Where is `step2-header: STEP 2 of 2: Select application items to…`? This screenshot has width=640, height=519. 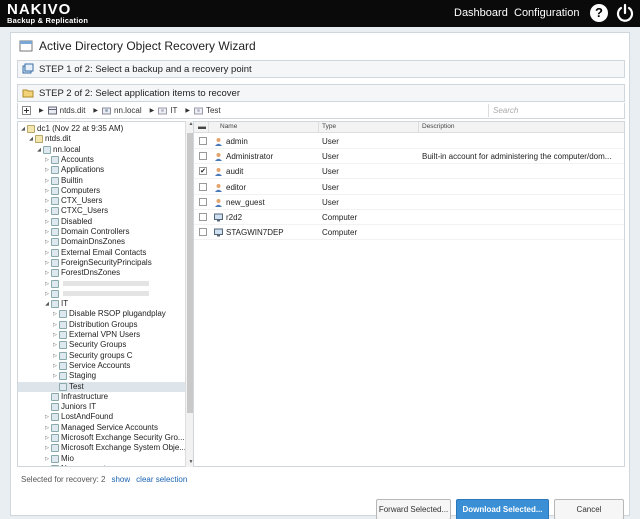 step2-header: STEP 2 of 2: Select application items to… is located at coordinates (321, 93).